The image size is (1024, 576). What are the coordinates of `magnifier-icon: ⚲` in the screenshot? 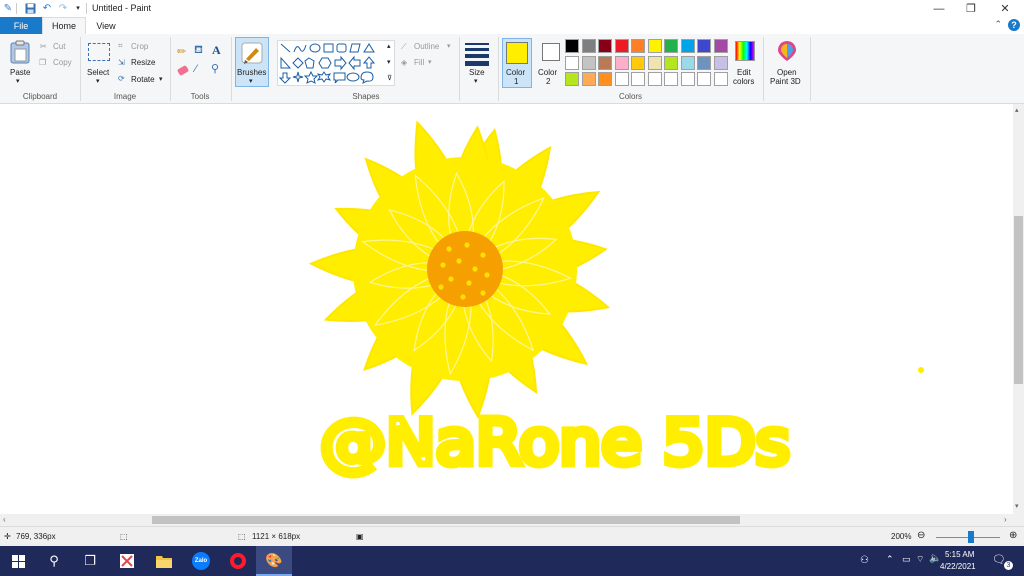 It's located at (215, 68).